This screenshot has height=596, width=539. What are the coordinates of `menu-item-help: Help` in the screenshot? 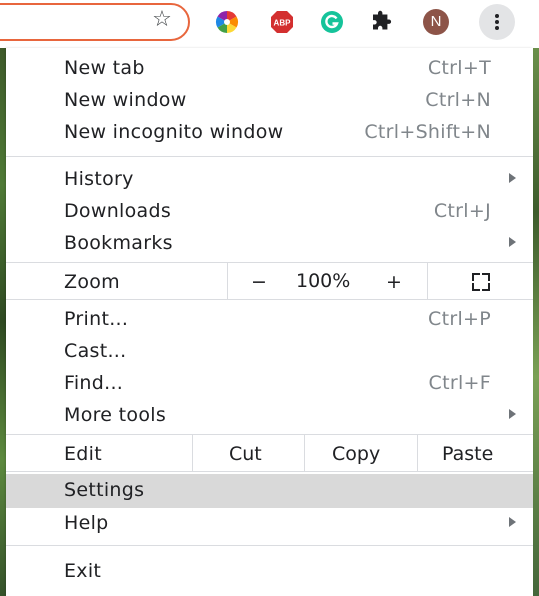 It's located at (269, 524).